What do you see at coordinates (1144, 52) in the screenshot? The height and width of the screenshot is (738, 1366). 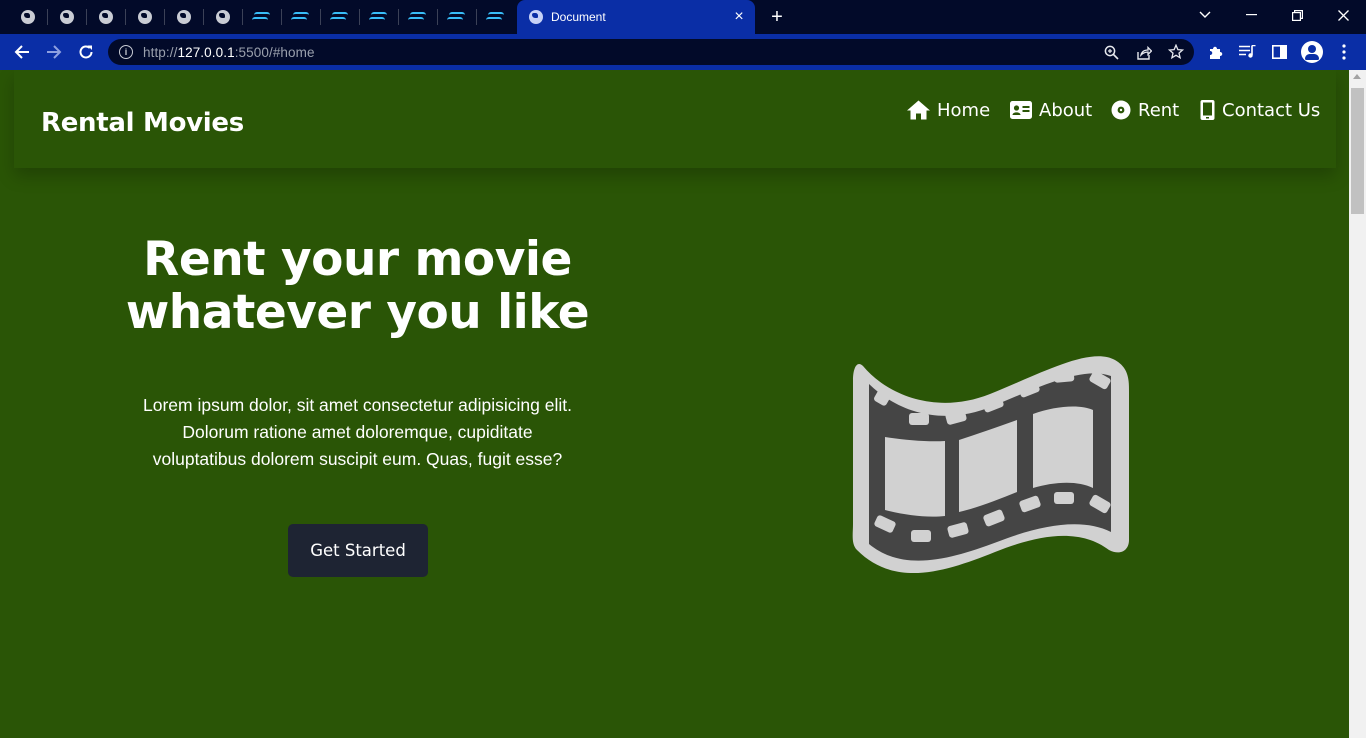 I see `share-icon` at bounding box center [1144, 52].